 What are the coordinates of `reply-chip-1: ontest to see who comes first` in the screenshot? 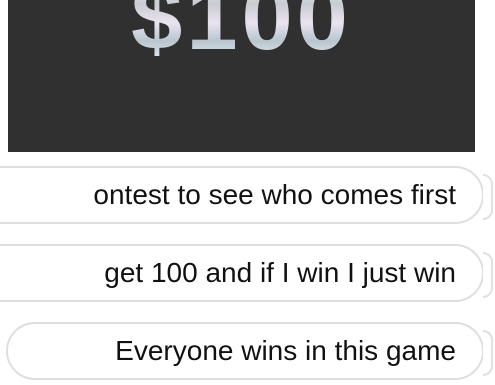 It's located at (242, 195).